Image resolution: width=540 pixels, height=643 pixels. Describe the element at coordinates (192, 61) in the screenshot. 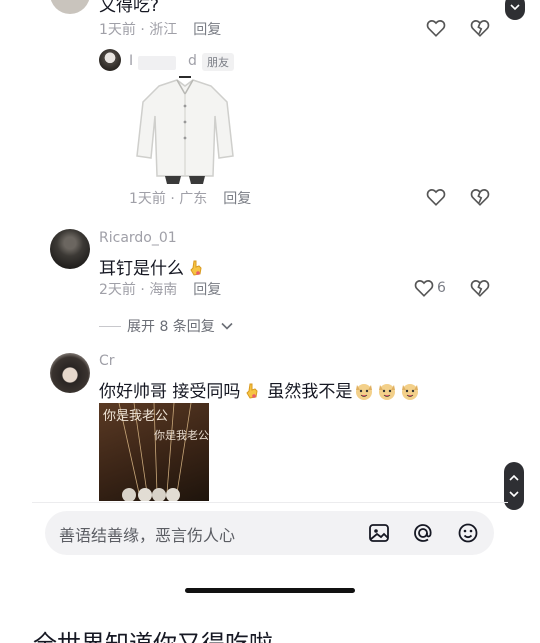

I see `reply-author-suffix: d` at that location.